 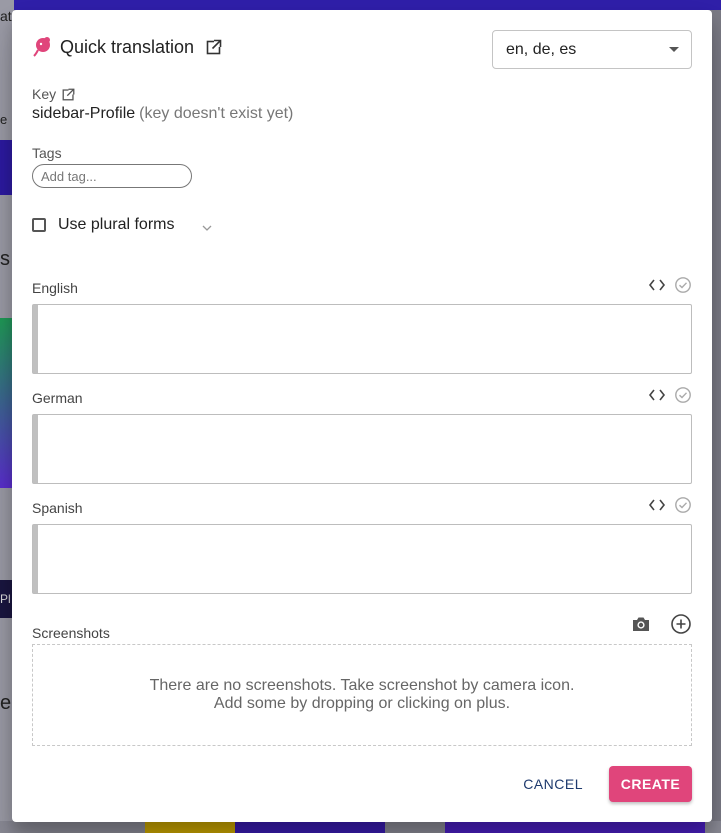 I want to click on tags-label: Tags, so click(x=47, y=153).